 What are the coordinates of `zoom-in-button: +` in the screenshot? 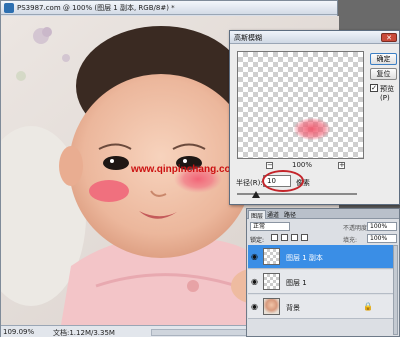 It's located at (341, 165).